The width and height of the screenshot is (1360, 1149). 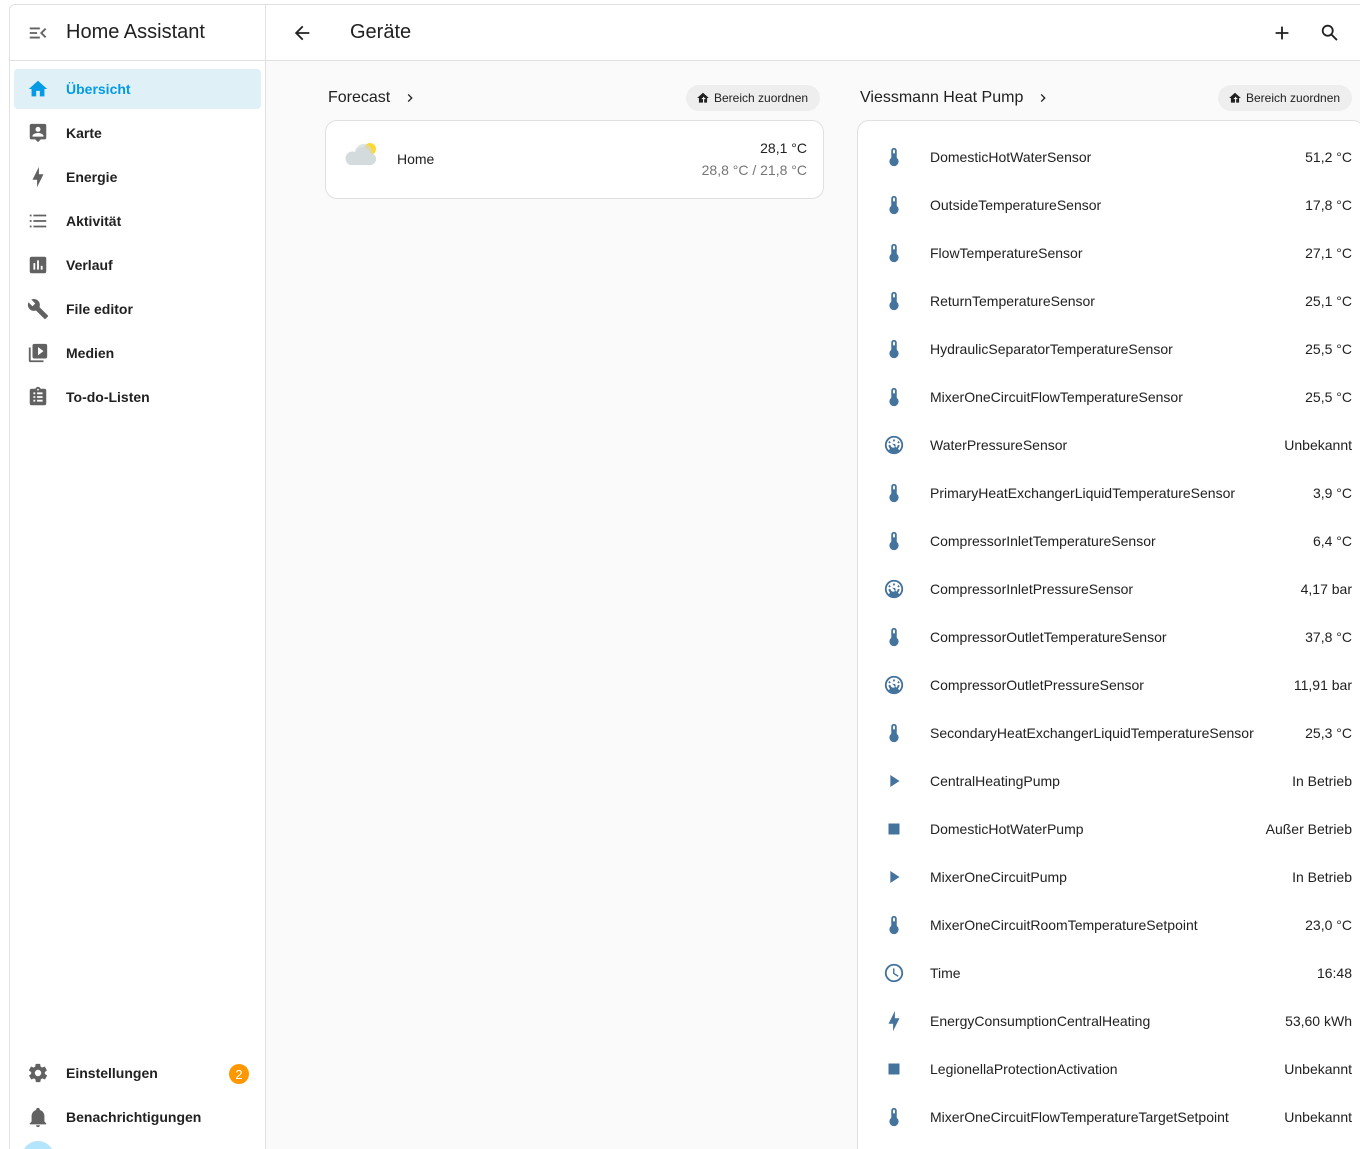 What do you see at coordinates (1328, 925) in the screenshot?
I see `entity-value: 23,0 °C` at bounding box center [1328, 925].